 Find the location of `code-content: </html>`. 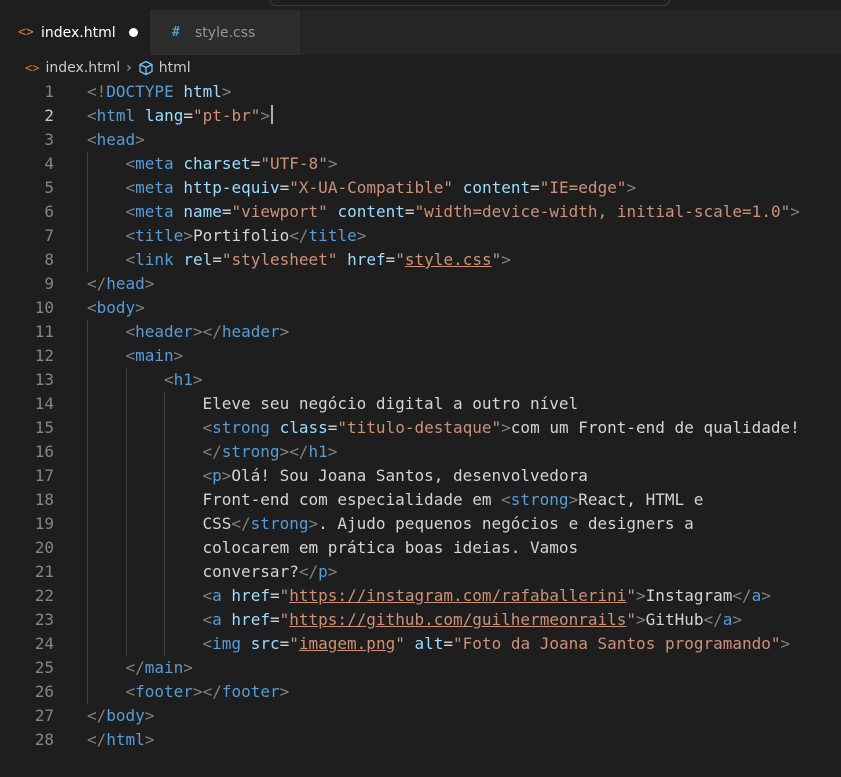

code-content: </html> is located at coordinates (120, 740).